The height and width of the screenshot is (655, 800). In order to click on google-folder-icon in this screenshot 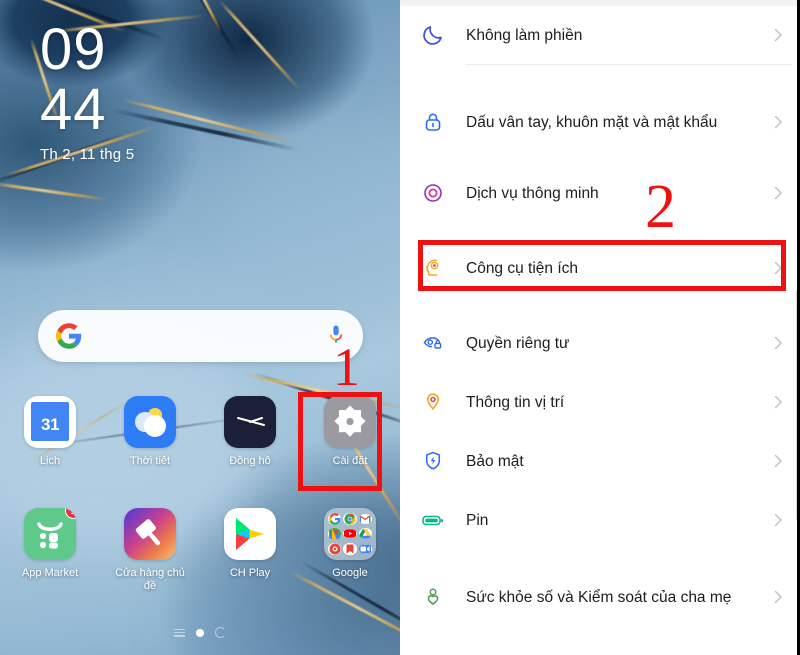, I will do `click(350, 534)`.